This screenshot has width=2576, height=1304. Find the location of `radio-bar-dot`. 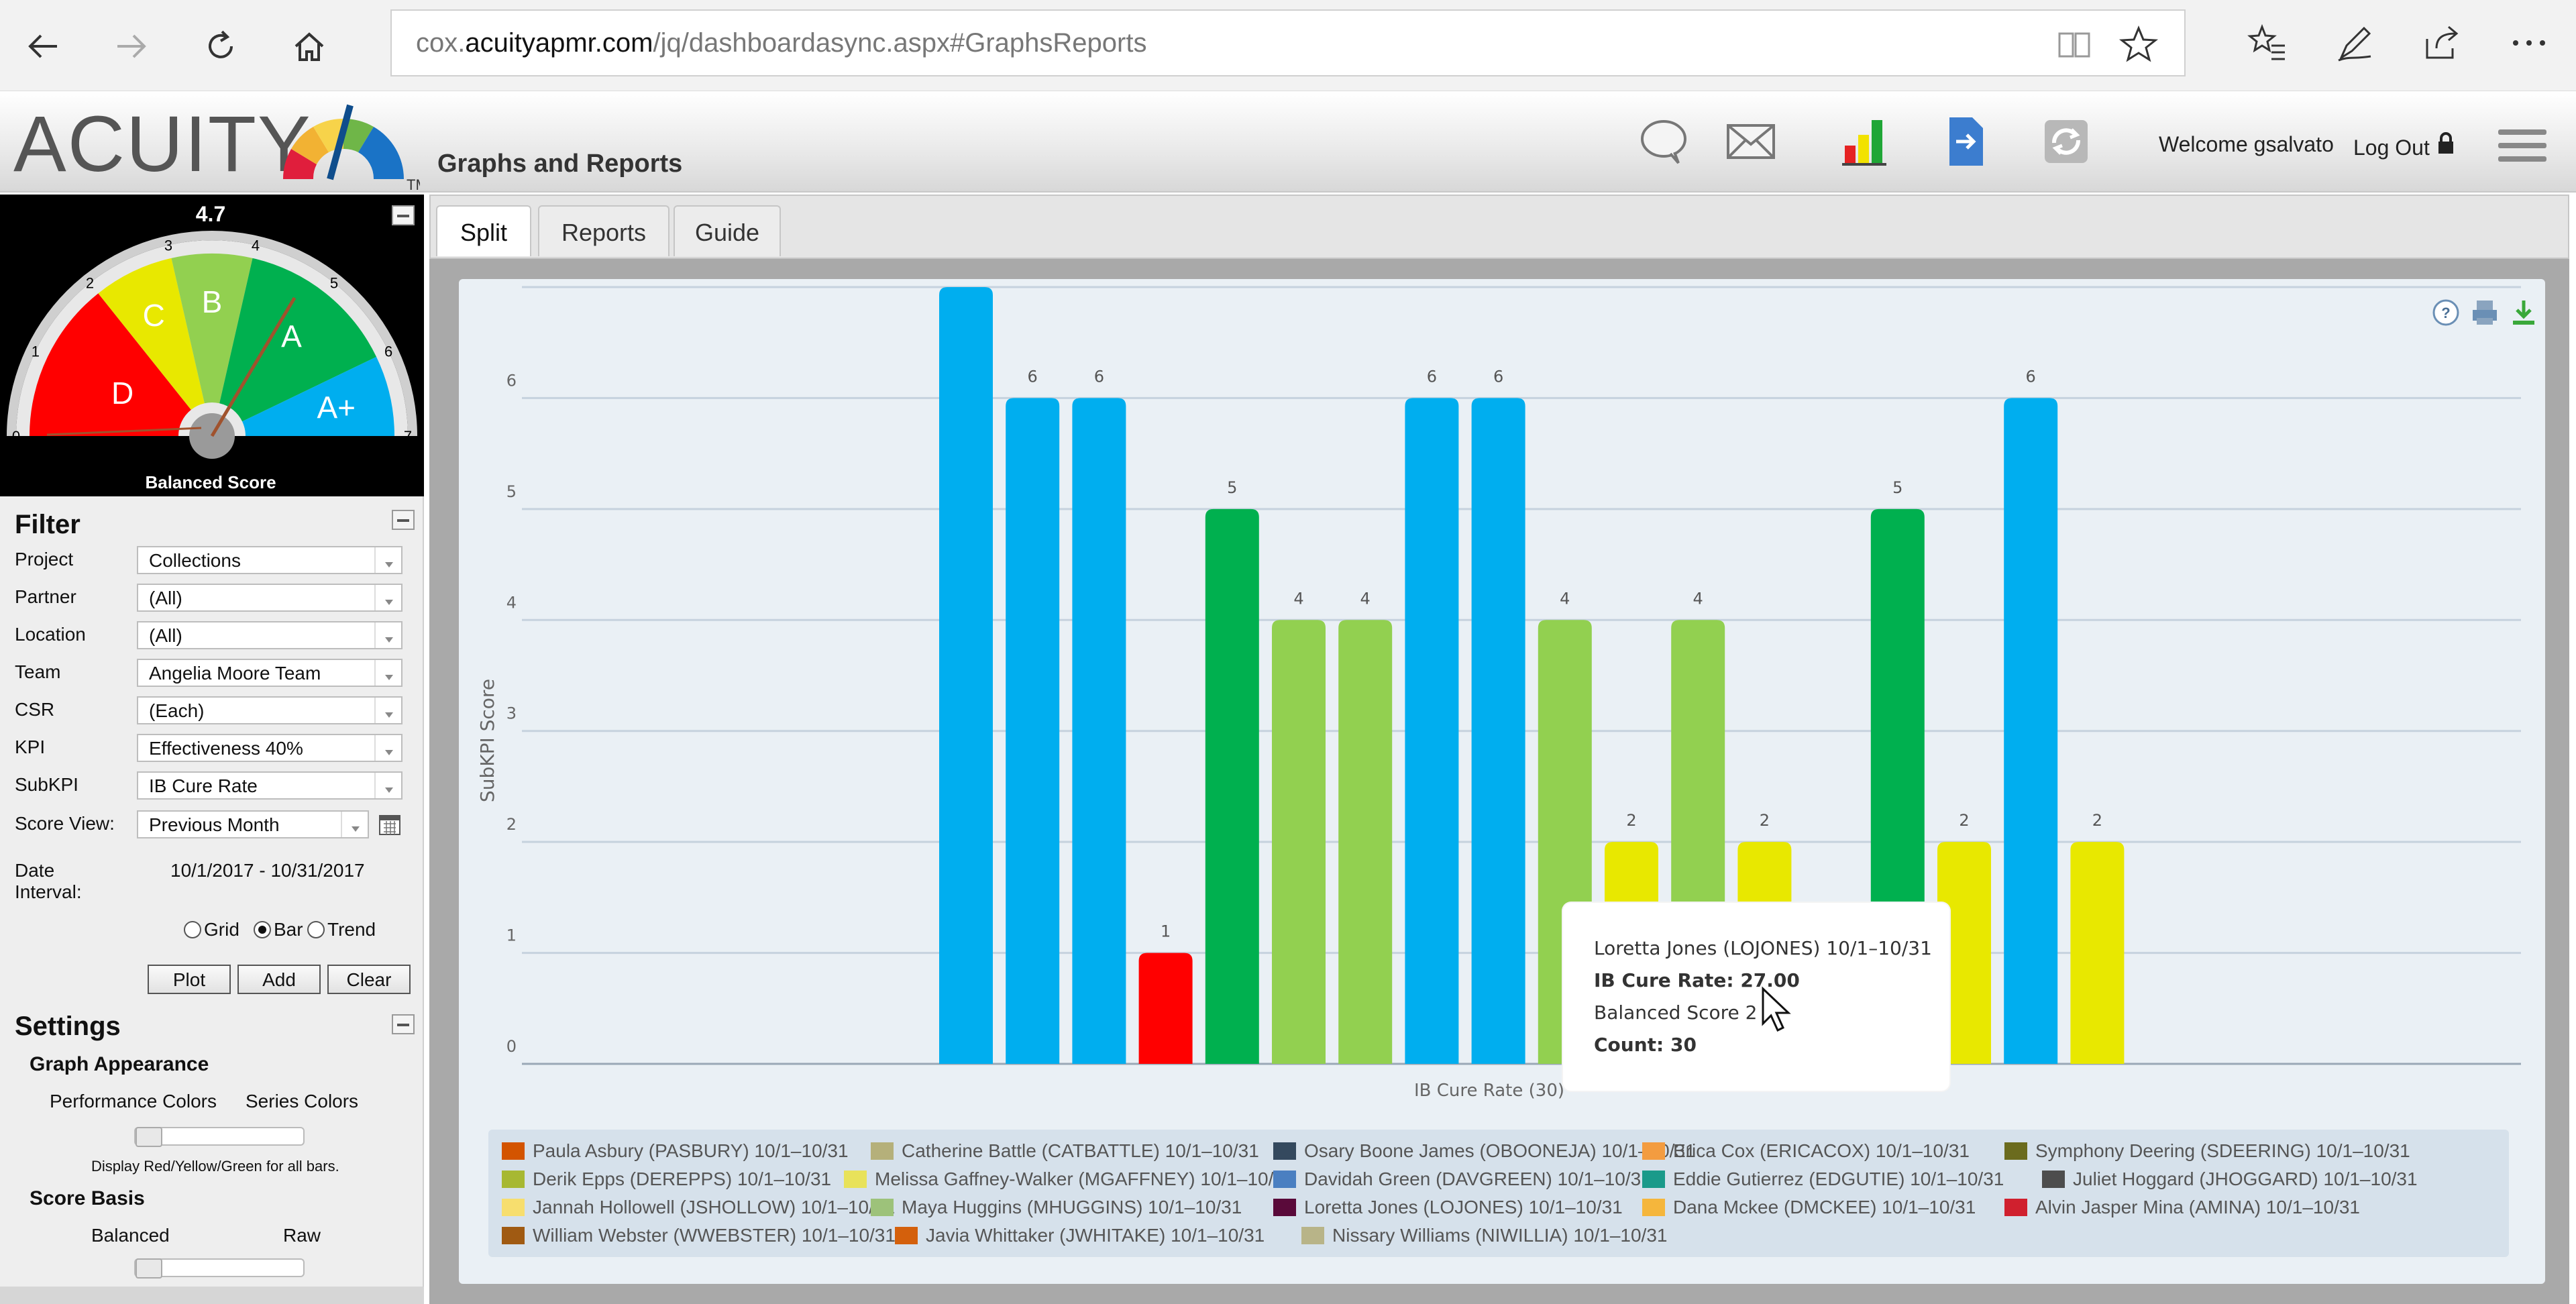

radio-bar-dot is located at coordinates (262, 930).